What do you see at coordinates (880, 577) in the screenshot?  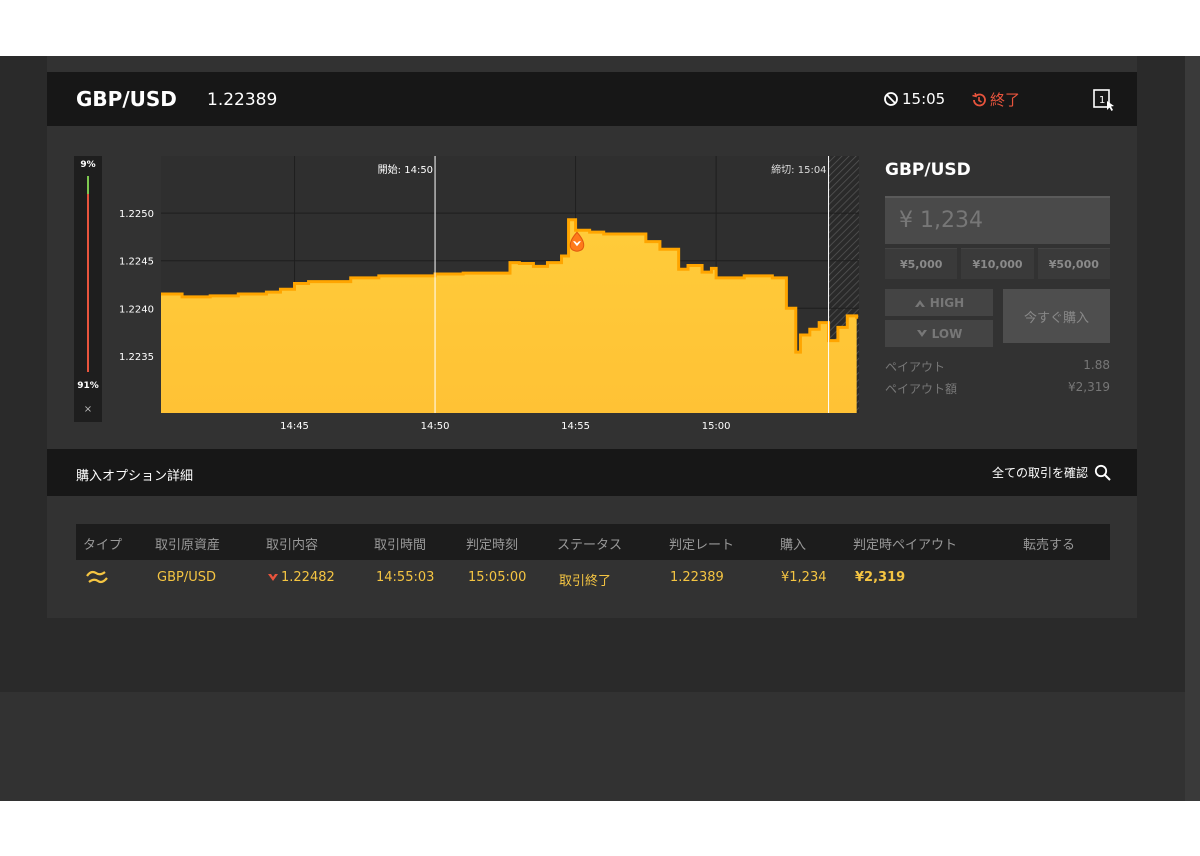 I see `row-payout: ¥2,319` at bounding box center [880, 577].